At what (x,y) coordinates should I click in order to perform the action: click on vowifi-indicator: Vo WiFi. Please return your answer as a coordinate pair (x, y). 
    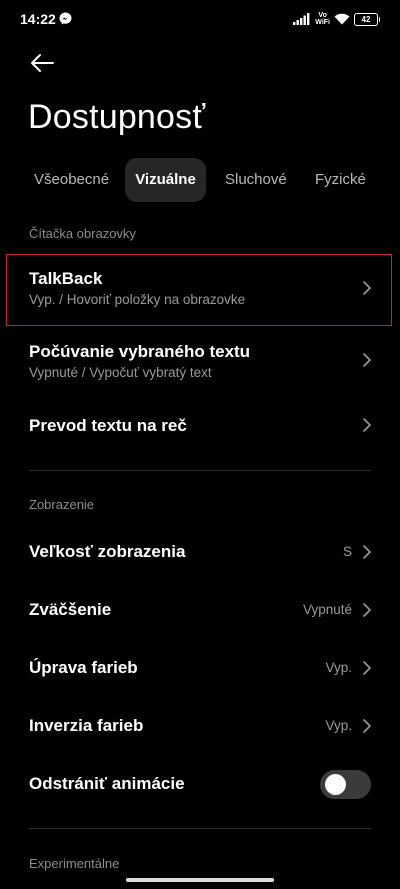
    Looking at the image, I should click on (322, 19).